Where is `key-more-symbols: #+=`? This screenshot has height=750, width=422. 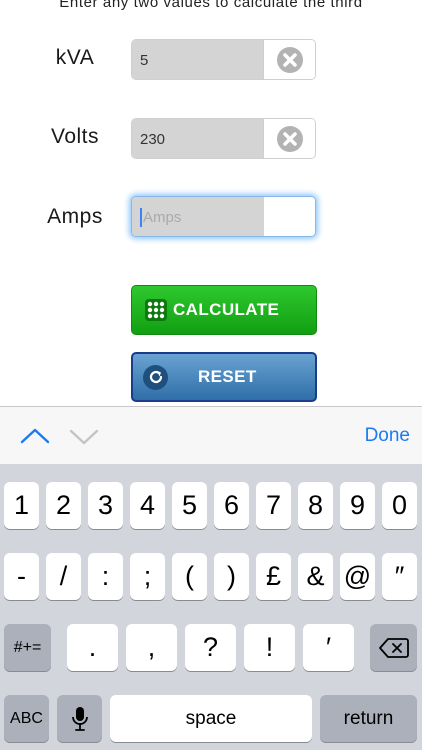
key-more-symbols: #+= is located at coordinates (27, 647).